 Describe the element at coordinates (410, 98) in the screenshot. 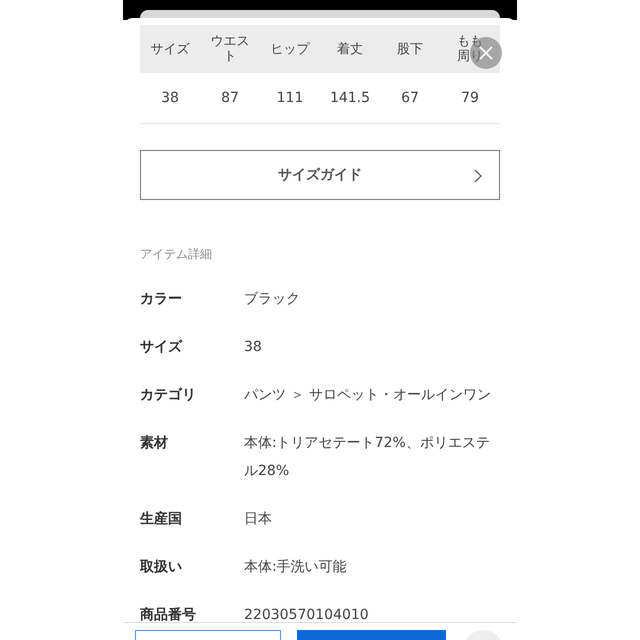

I see `table-cell: 67` at that location.